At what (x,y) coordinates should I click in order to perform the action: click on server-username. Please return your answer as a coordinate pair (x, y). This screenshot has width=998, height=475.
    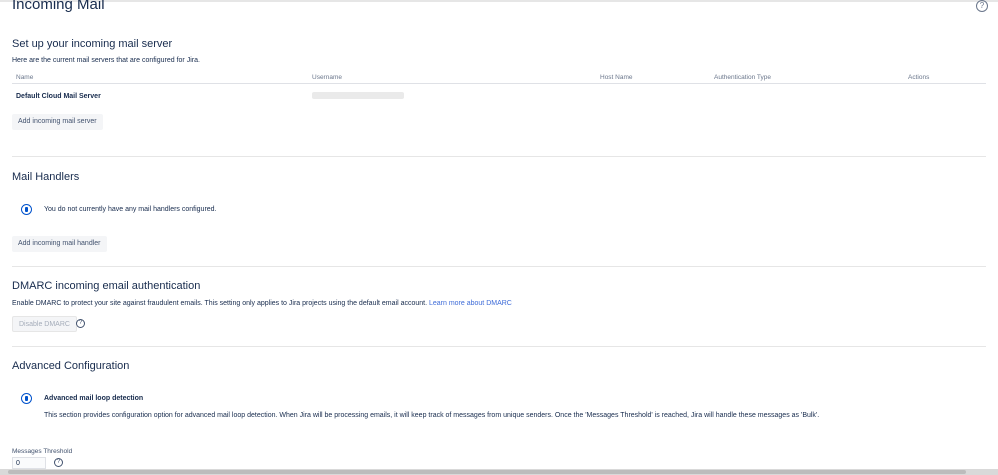
    Looking at the image, I should click on (452, 93).